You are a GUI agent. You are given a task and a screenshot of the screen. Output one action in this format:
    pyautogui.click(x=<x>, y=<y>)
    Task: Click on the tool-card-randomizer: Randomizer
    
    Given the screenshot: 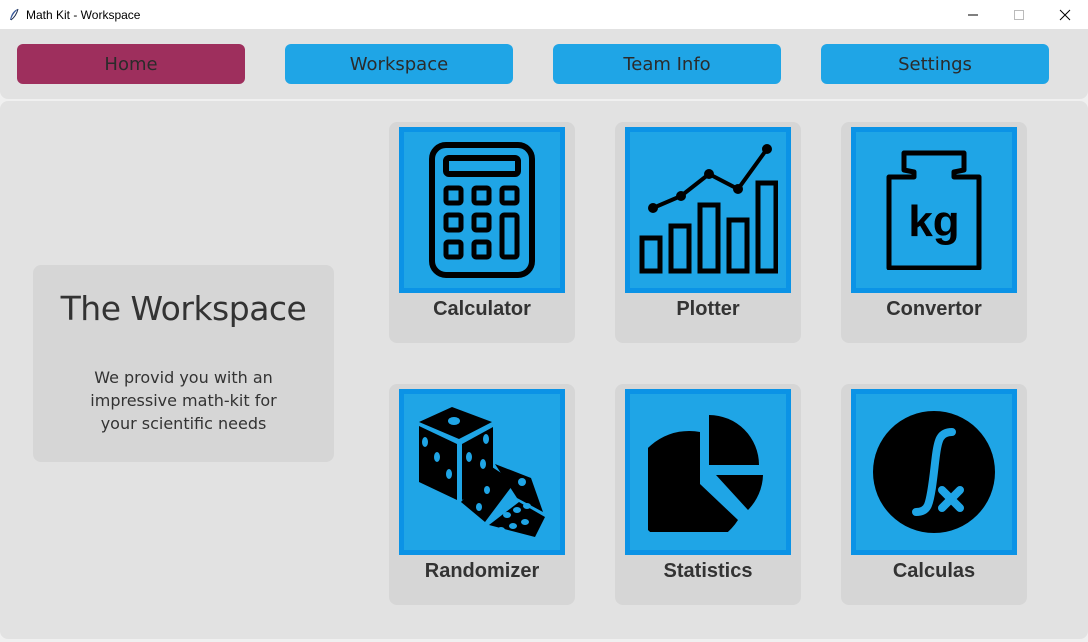 What is the action you would take?
    pyautogui.click(x=482, y=494)
    